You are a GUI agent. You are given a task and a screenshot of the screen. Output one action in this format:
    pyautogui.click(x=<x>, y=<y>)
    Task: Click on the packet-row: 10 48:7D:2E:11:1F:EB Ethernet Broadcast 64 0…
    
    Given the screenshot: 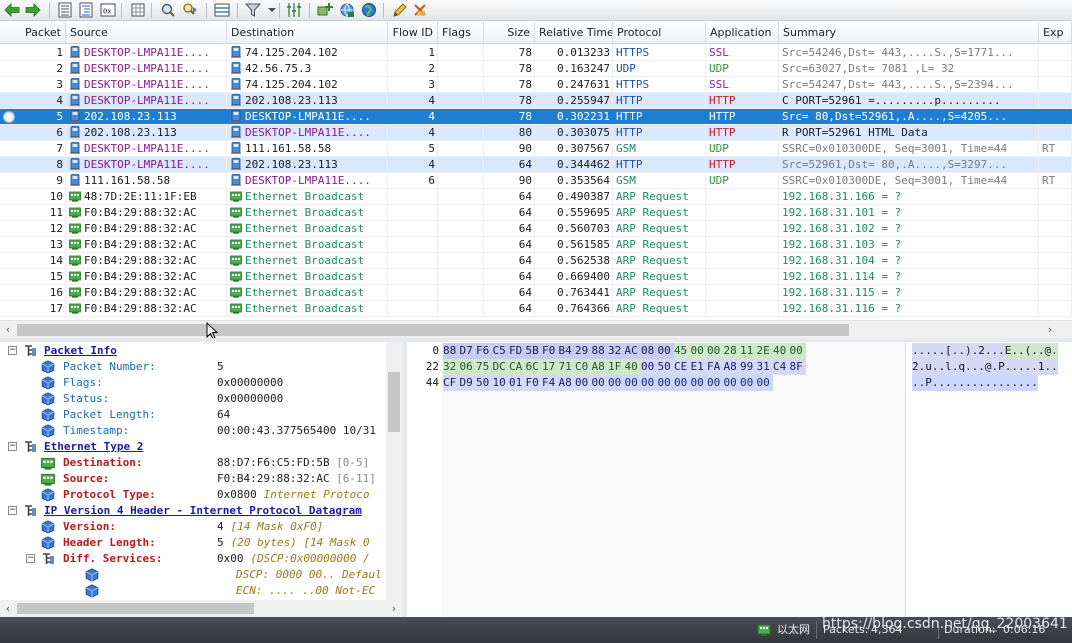 What is the action you would take?
    pyautogui.click(x=536, y=197)
    